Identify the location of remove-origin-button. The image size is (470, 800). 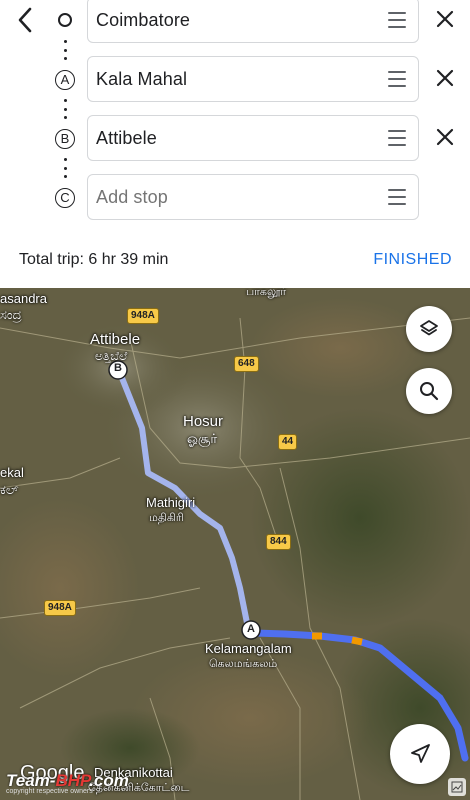
(445, 19).